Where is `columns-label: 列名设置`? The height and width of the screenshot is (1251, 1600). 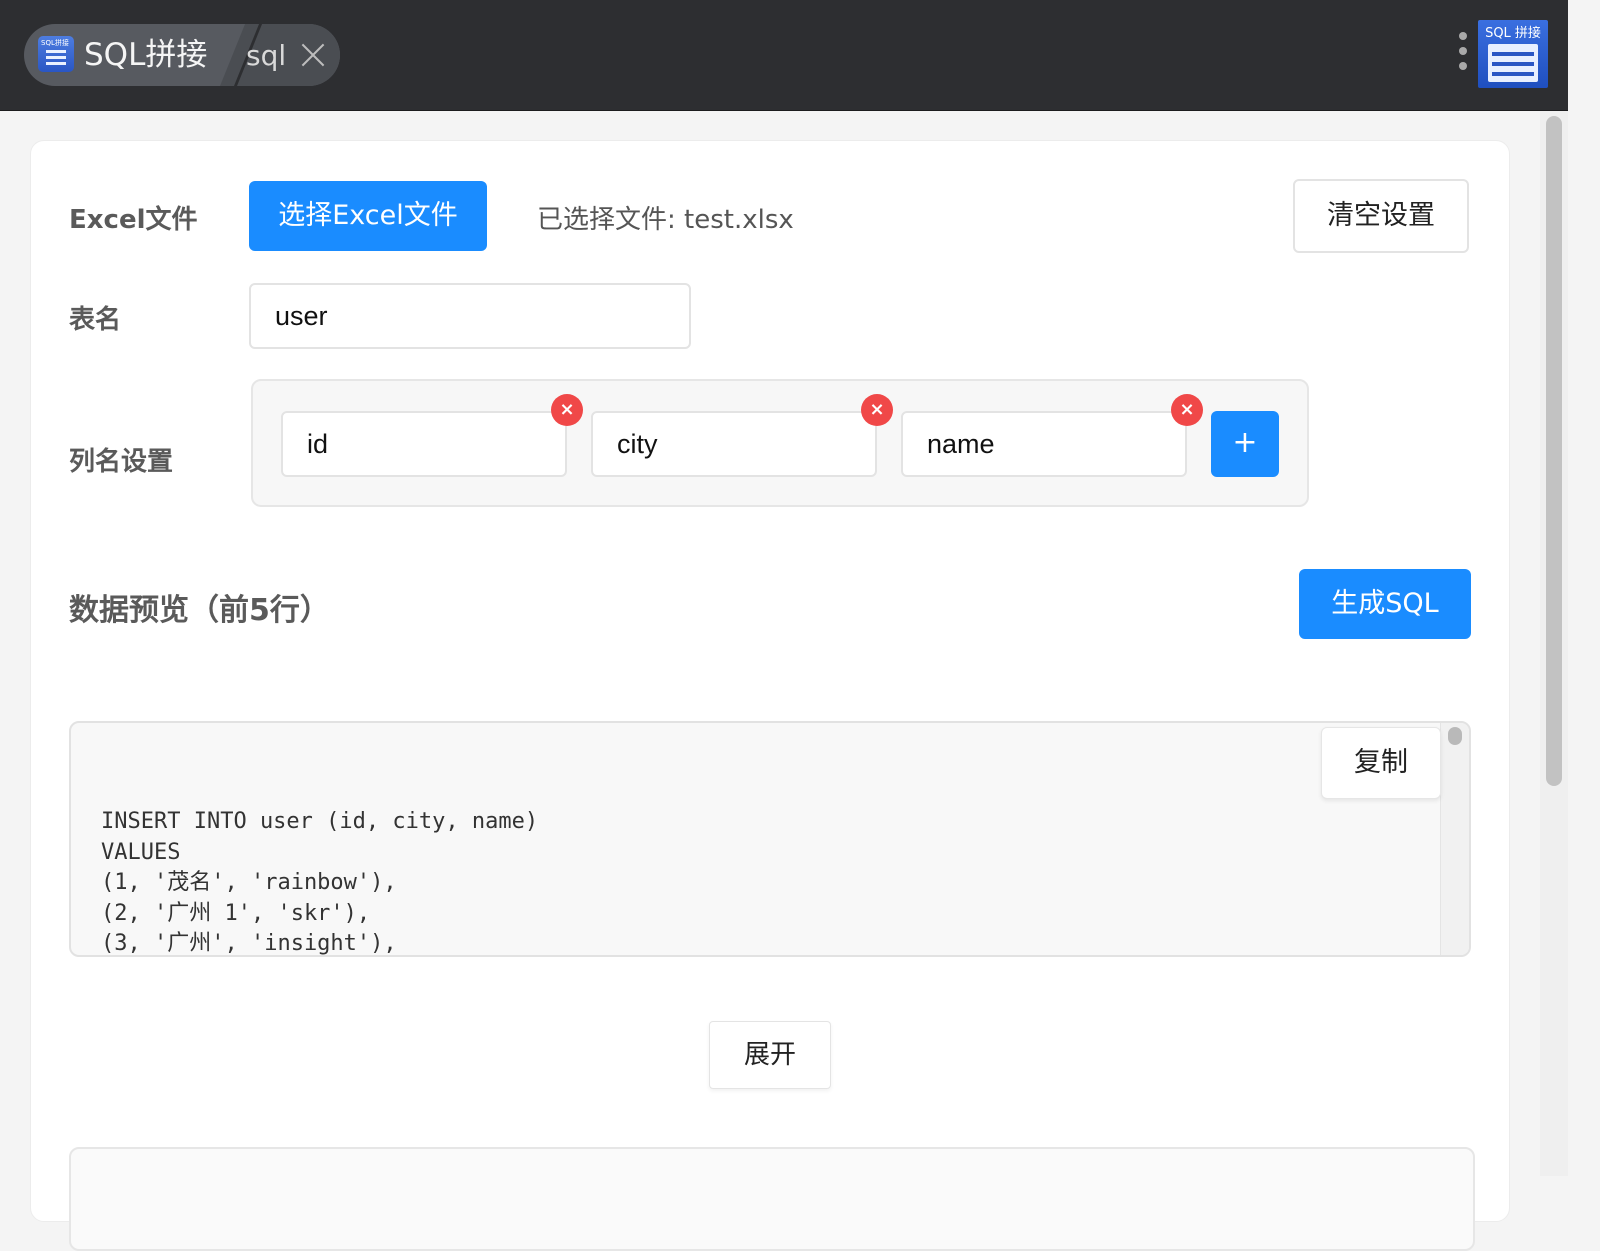
columns-label: 列名设置 is located at coordinates (121, 462).